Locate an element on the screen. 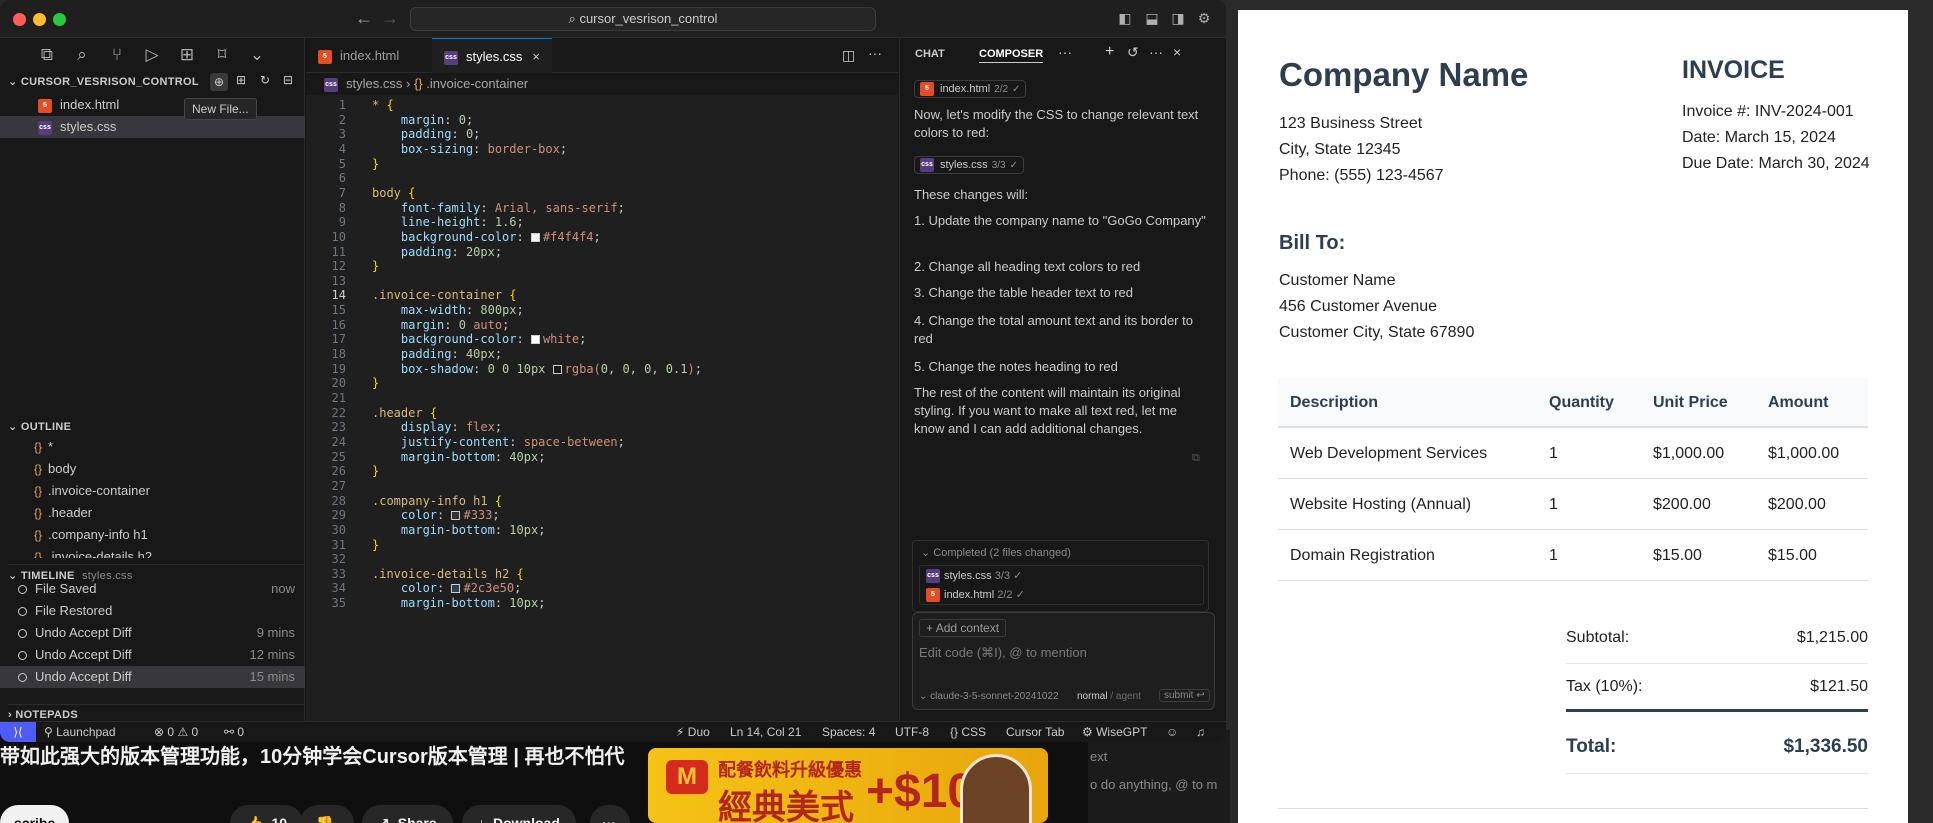 The height and width of the screenshot is (823, 1933). code-line: max-width: 800px; is located at coordinates (448, 310).